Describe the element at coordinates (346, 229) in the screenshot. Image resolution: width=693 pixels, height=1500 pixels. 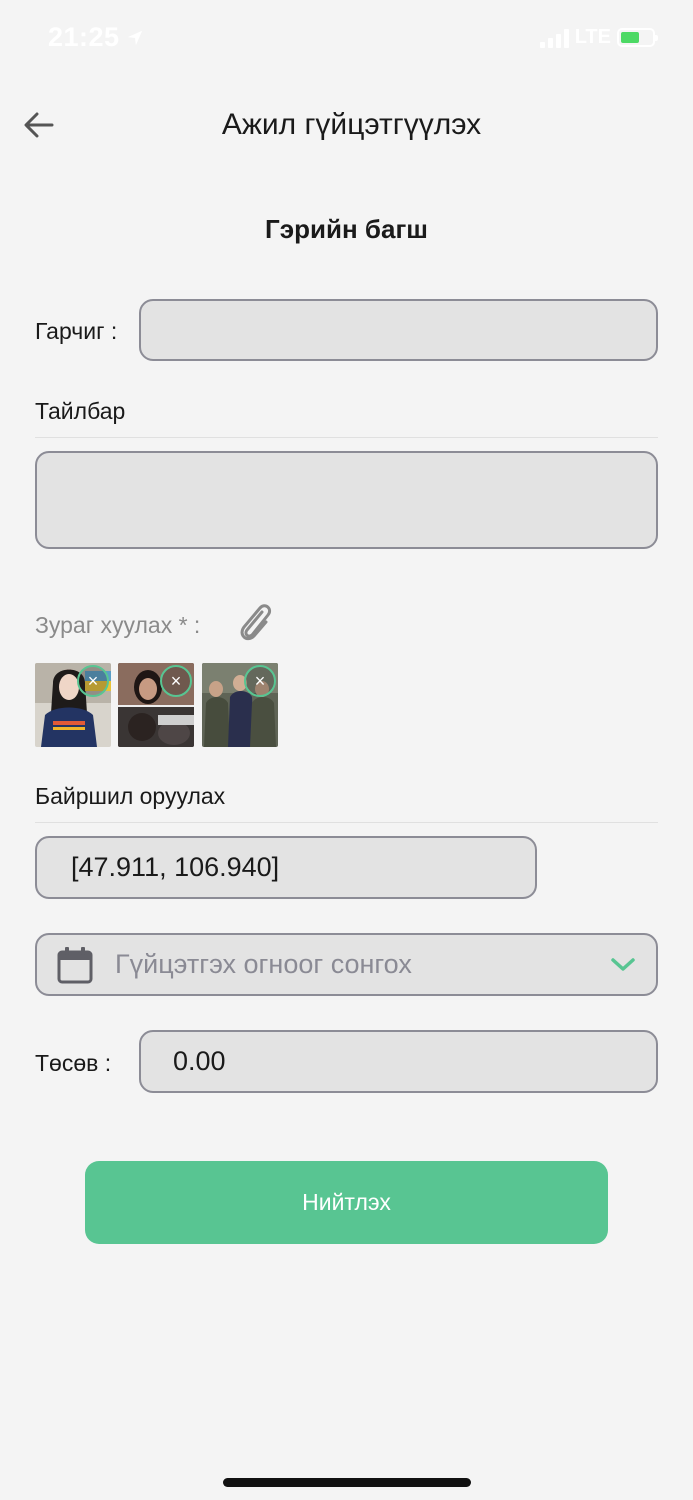
I see `job-category-title: Гэрийн багш` at that location.